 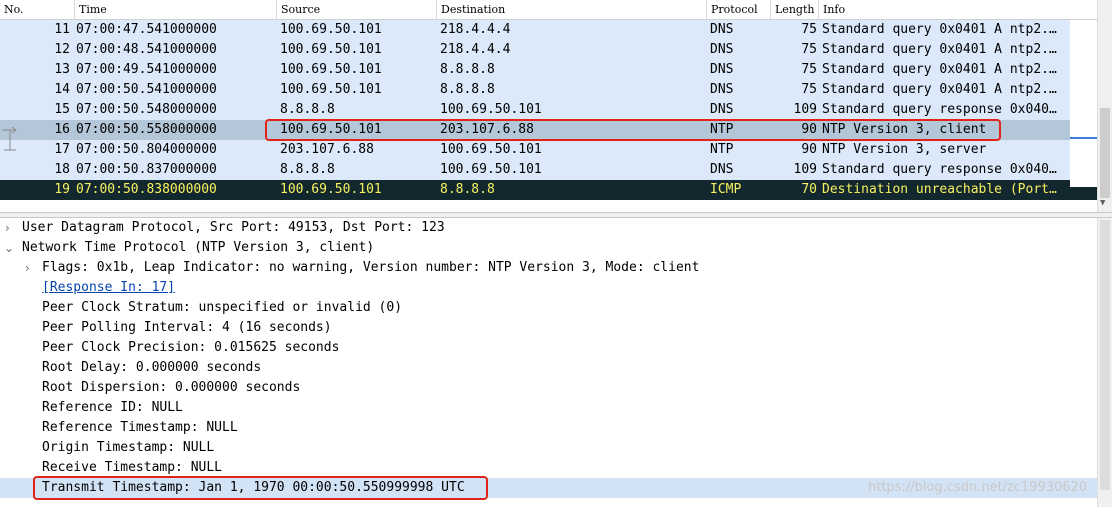 I want to click on tree-item-receive-ts: Receive Timestamp: NULL, so click(x=548, y=468).